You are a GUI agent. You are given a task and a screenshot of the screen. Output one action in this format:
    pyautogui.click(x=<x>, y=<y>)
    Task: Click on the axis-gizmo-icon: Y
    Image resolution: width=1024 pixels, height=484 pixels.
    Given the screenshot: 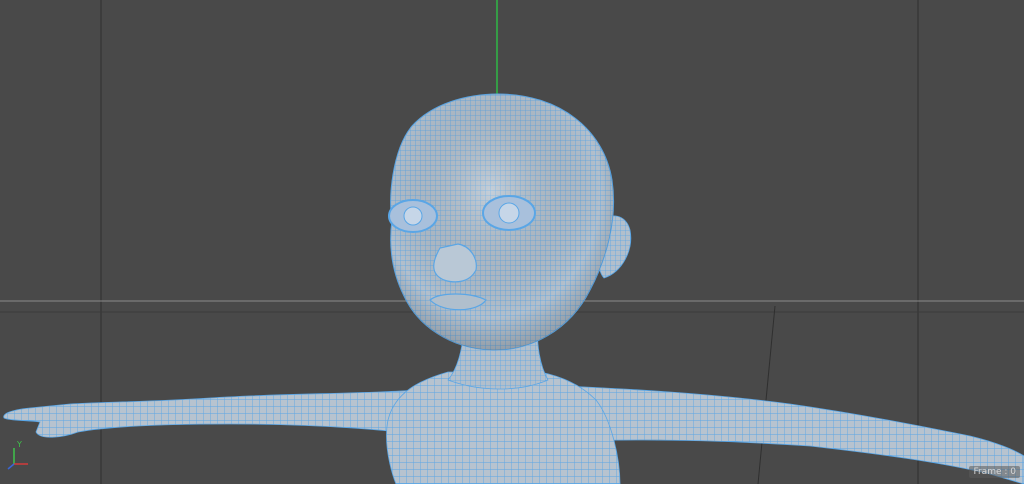 What is the action you would take?
    pyautogui.click(x=17, y=455)
    